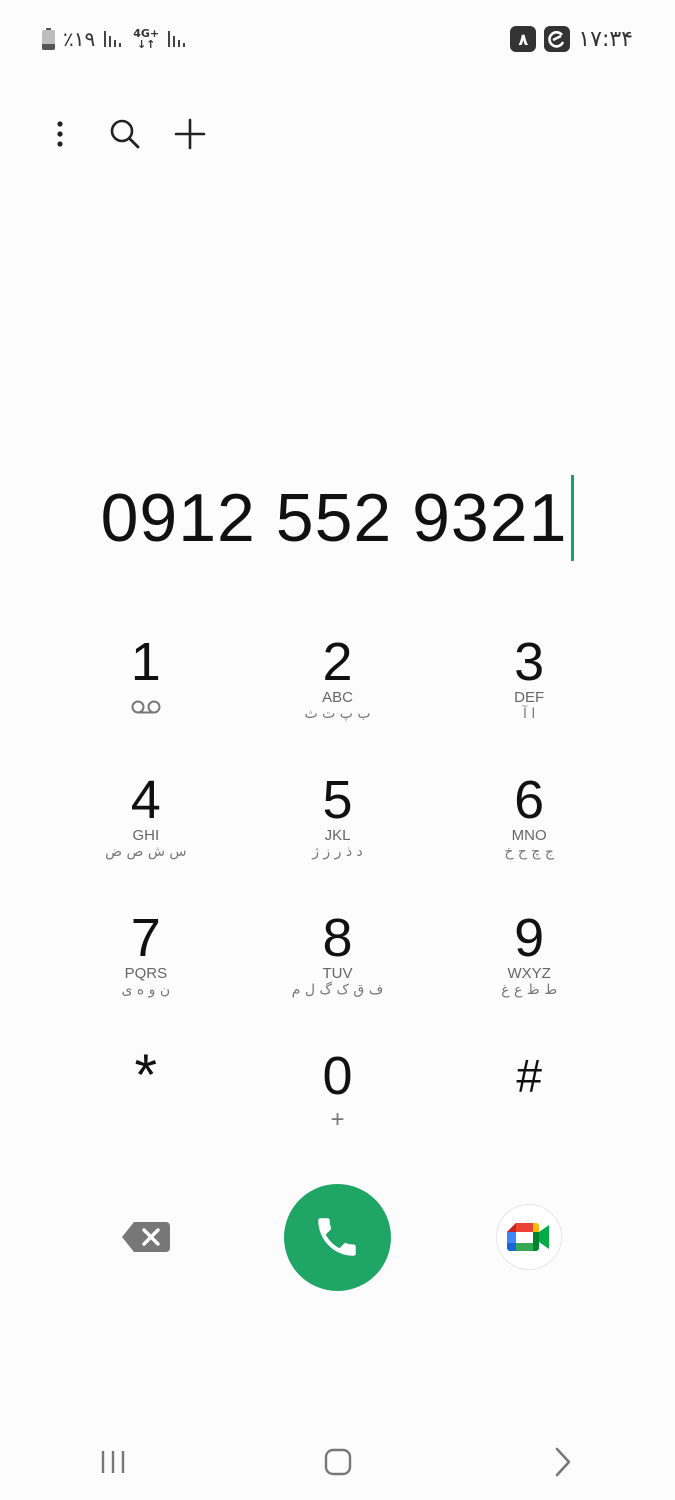 Image resolution: width=675 pixels, height=1500 pixels. I want to click on key-1: 1, so click(146, 689).